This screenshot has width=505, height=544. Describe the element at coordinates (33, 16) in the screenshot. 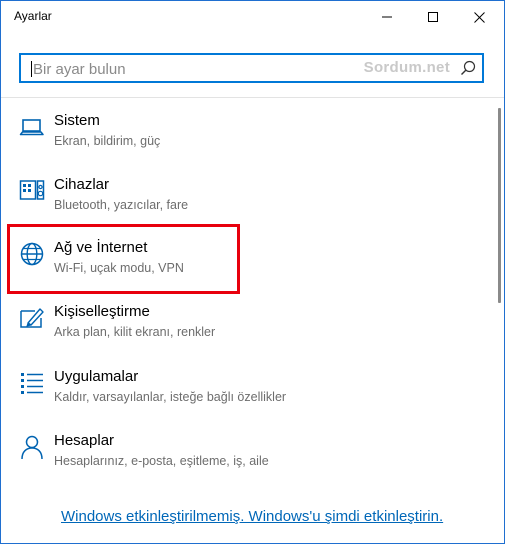

I see `window-title: Ayarlar` at that location.